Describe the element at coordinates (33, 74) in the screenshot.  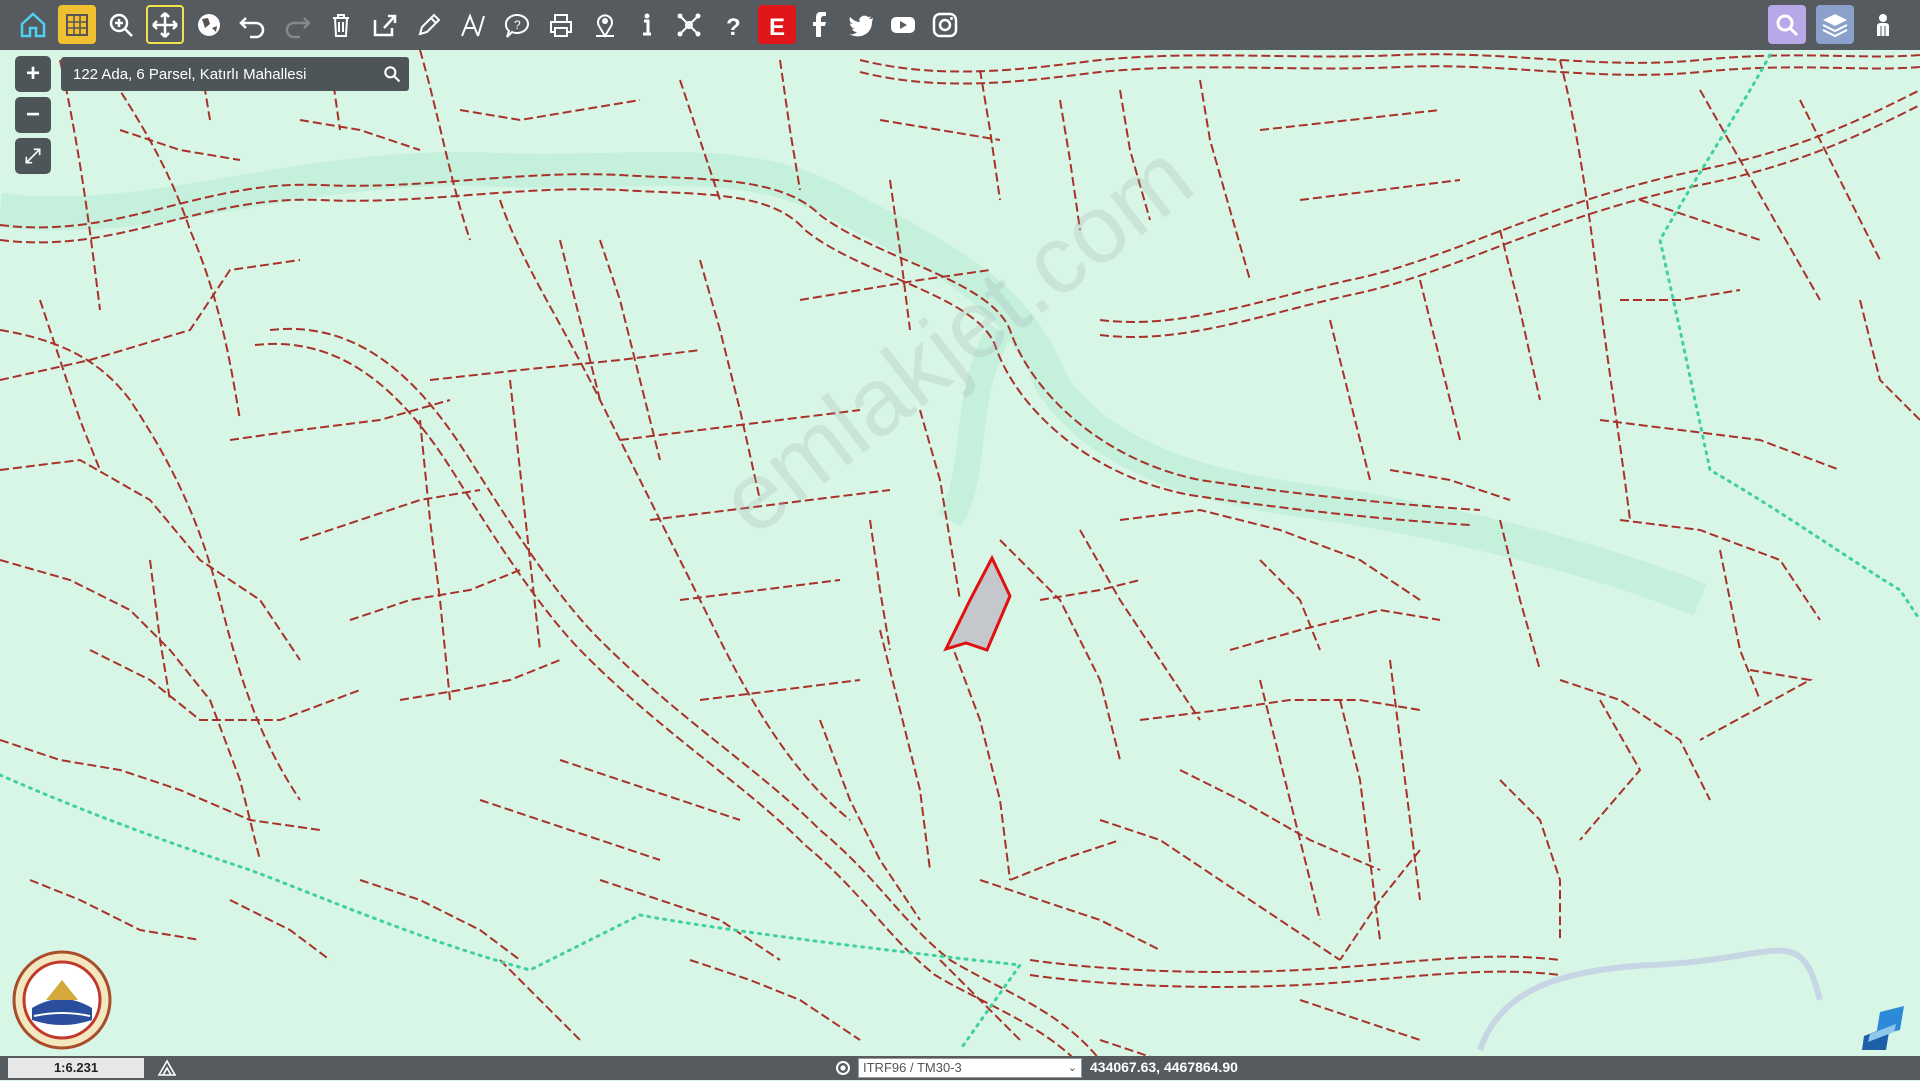
I see `zoom-in-button: +` at that location.